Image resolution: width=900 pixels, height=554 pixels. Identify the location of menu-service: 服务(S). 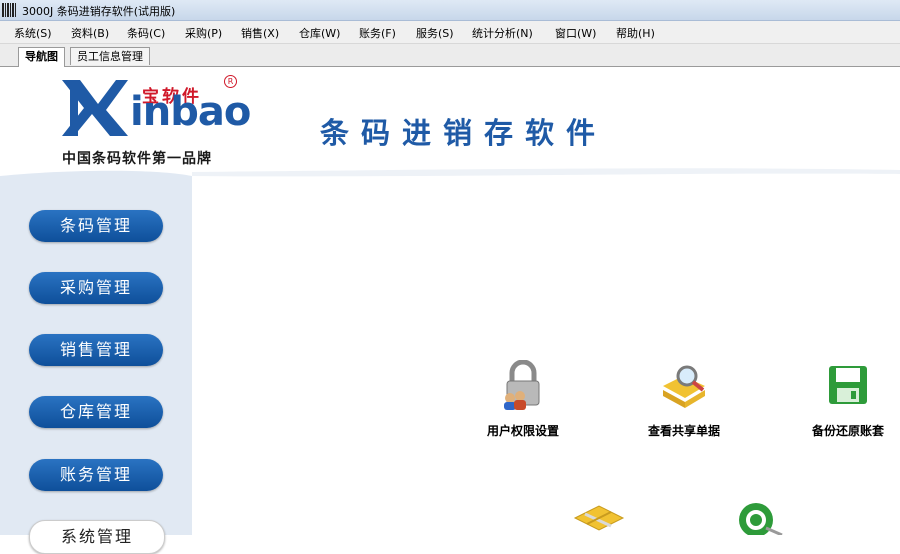
(435, 33).